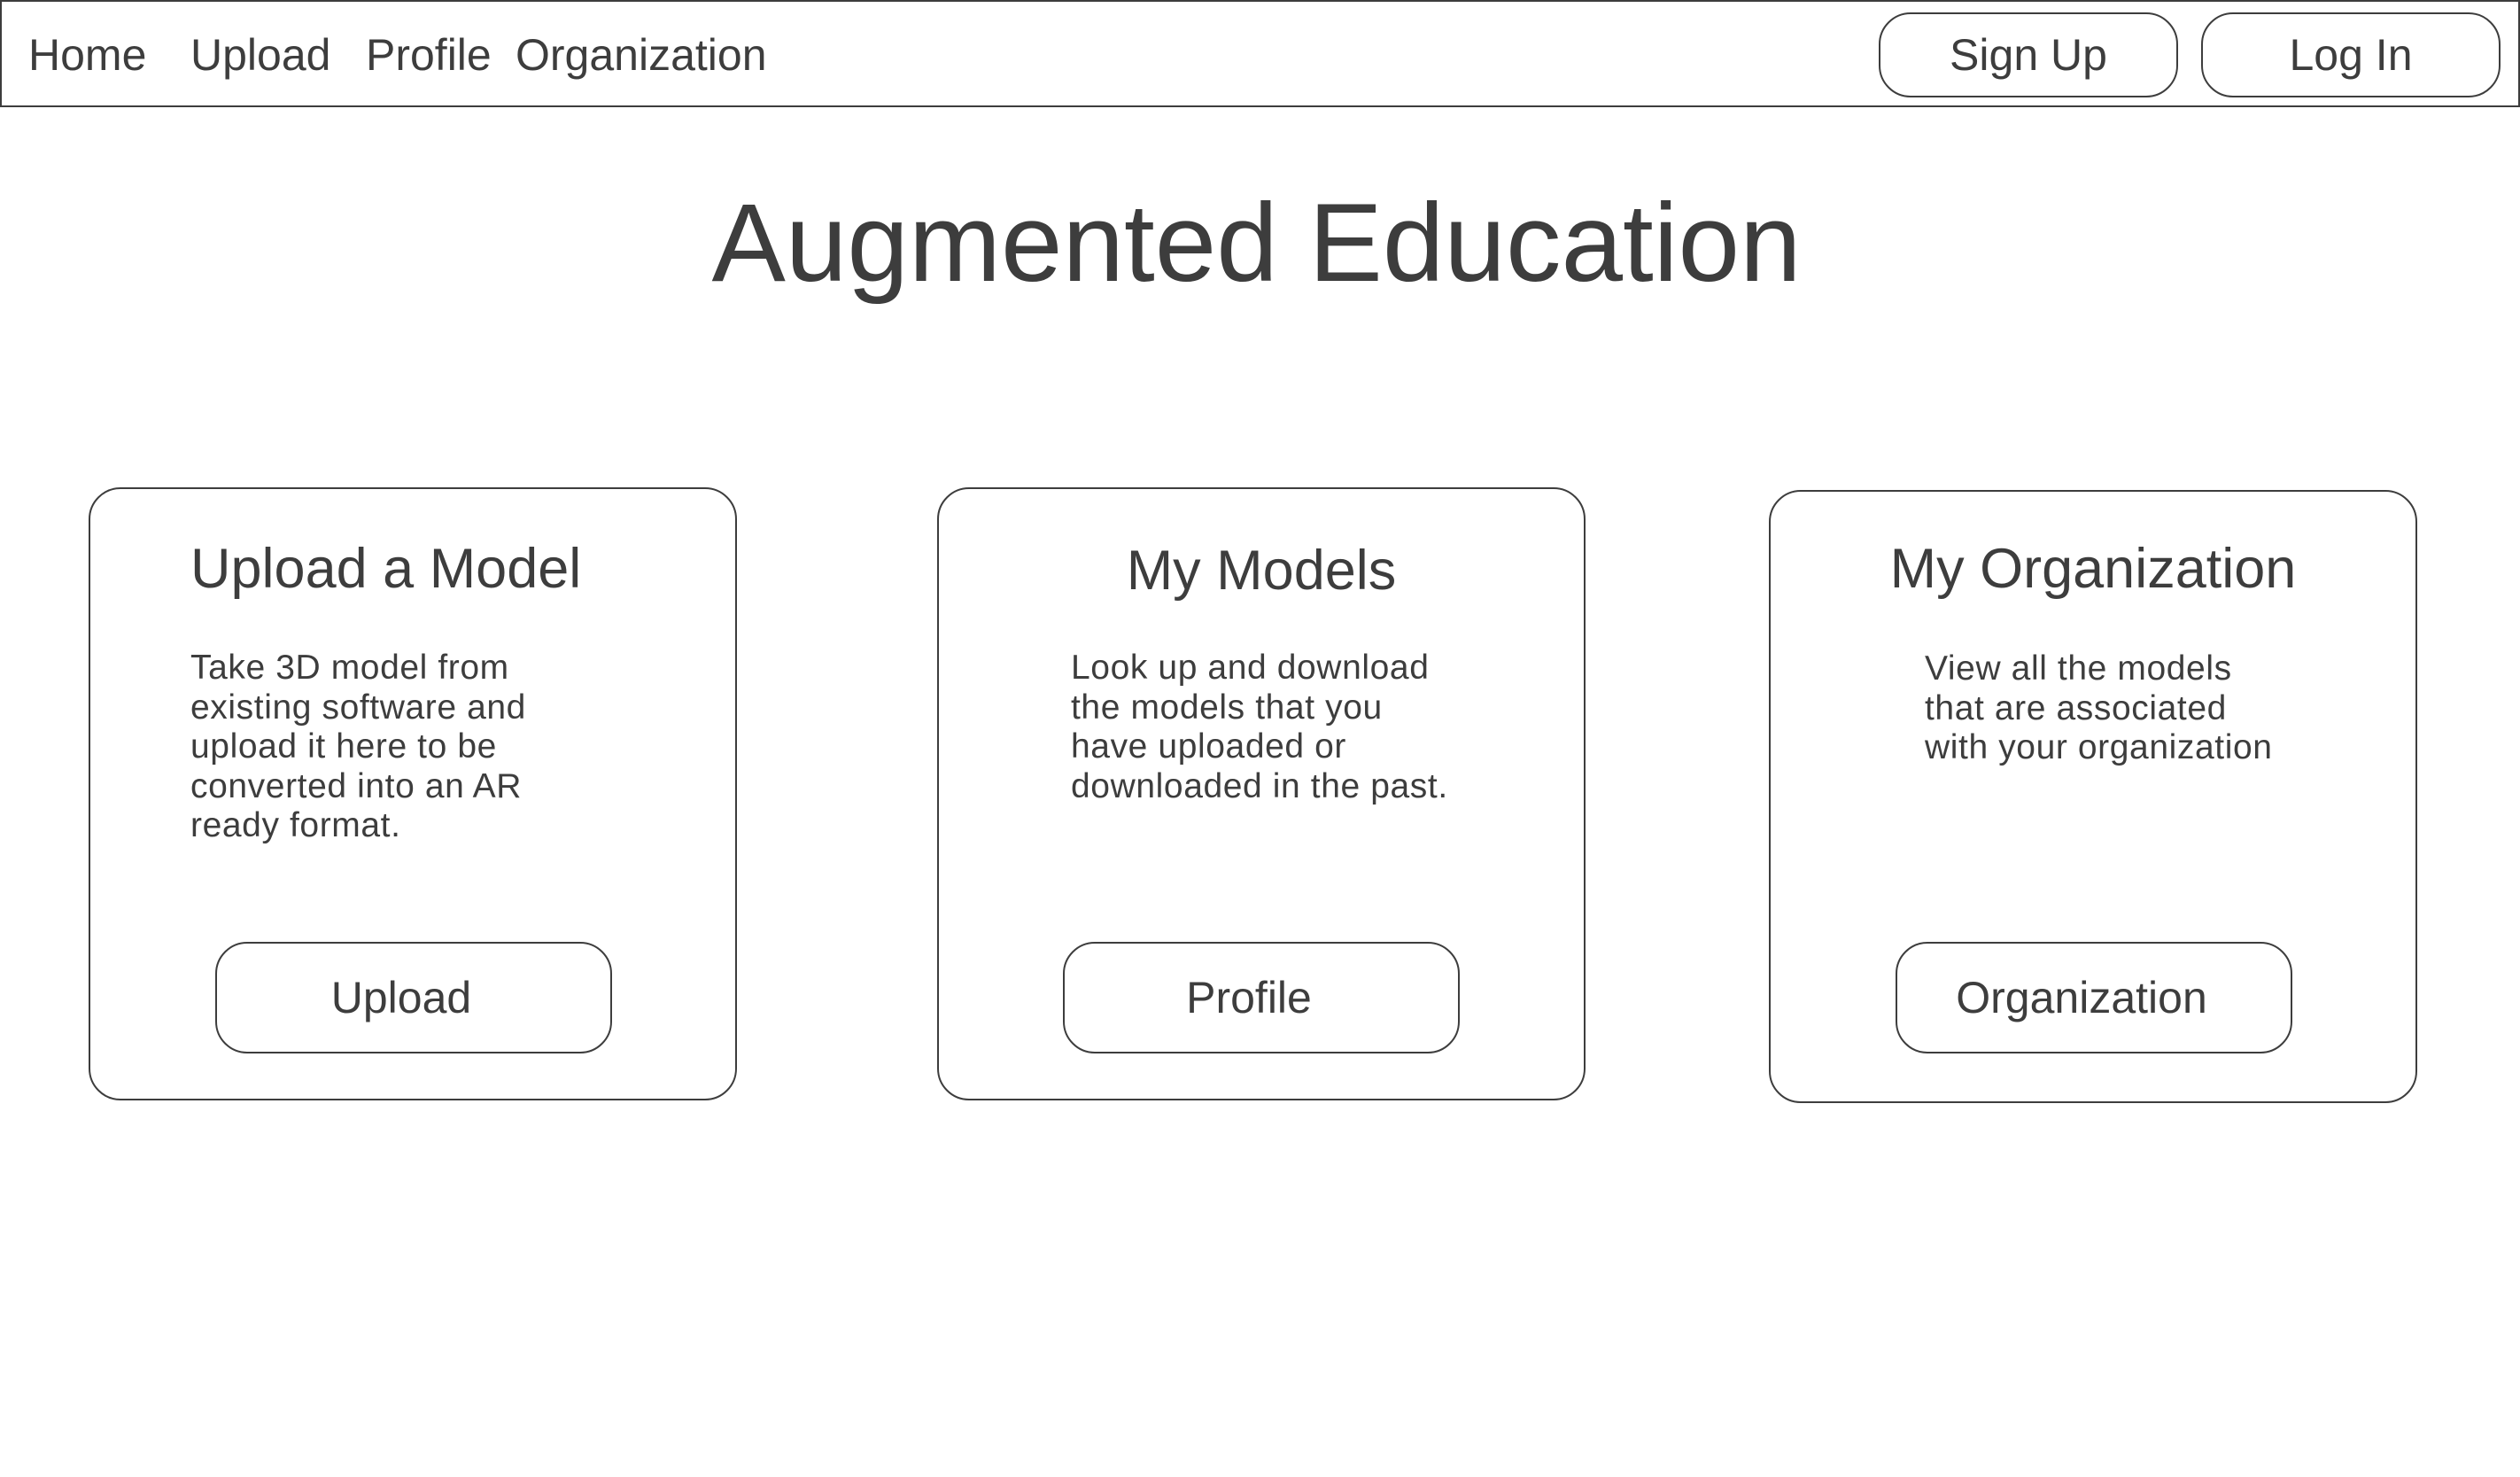 The width and height of the screenshot is (2520, 1477). Describe the element at coordinates (260, 55) in the screenshot. I see `nav-link-upload: Upload` at that location.